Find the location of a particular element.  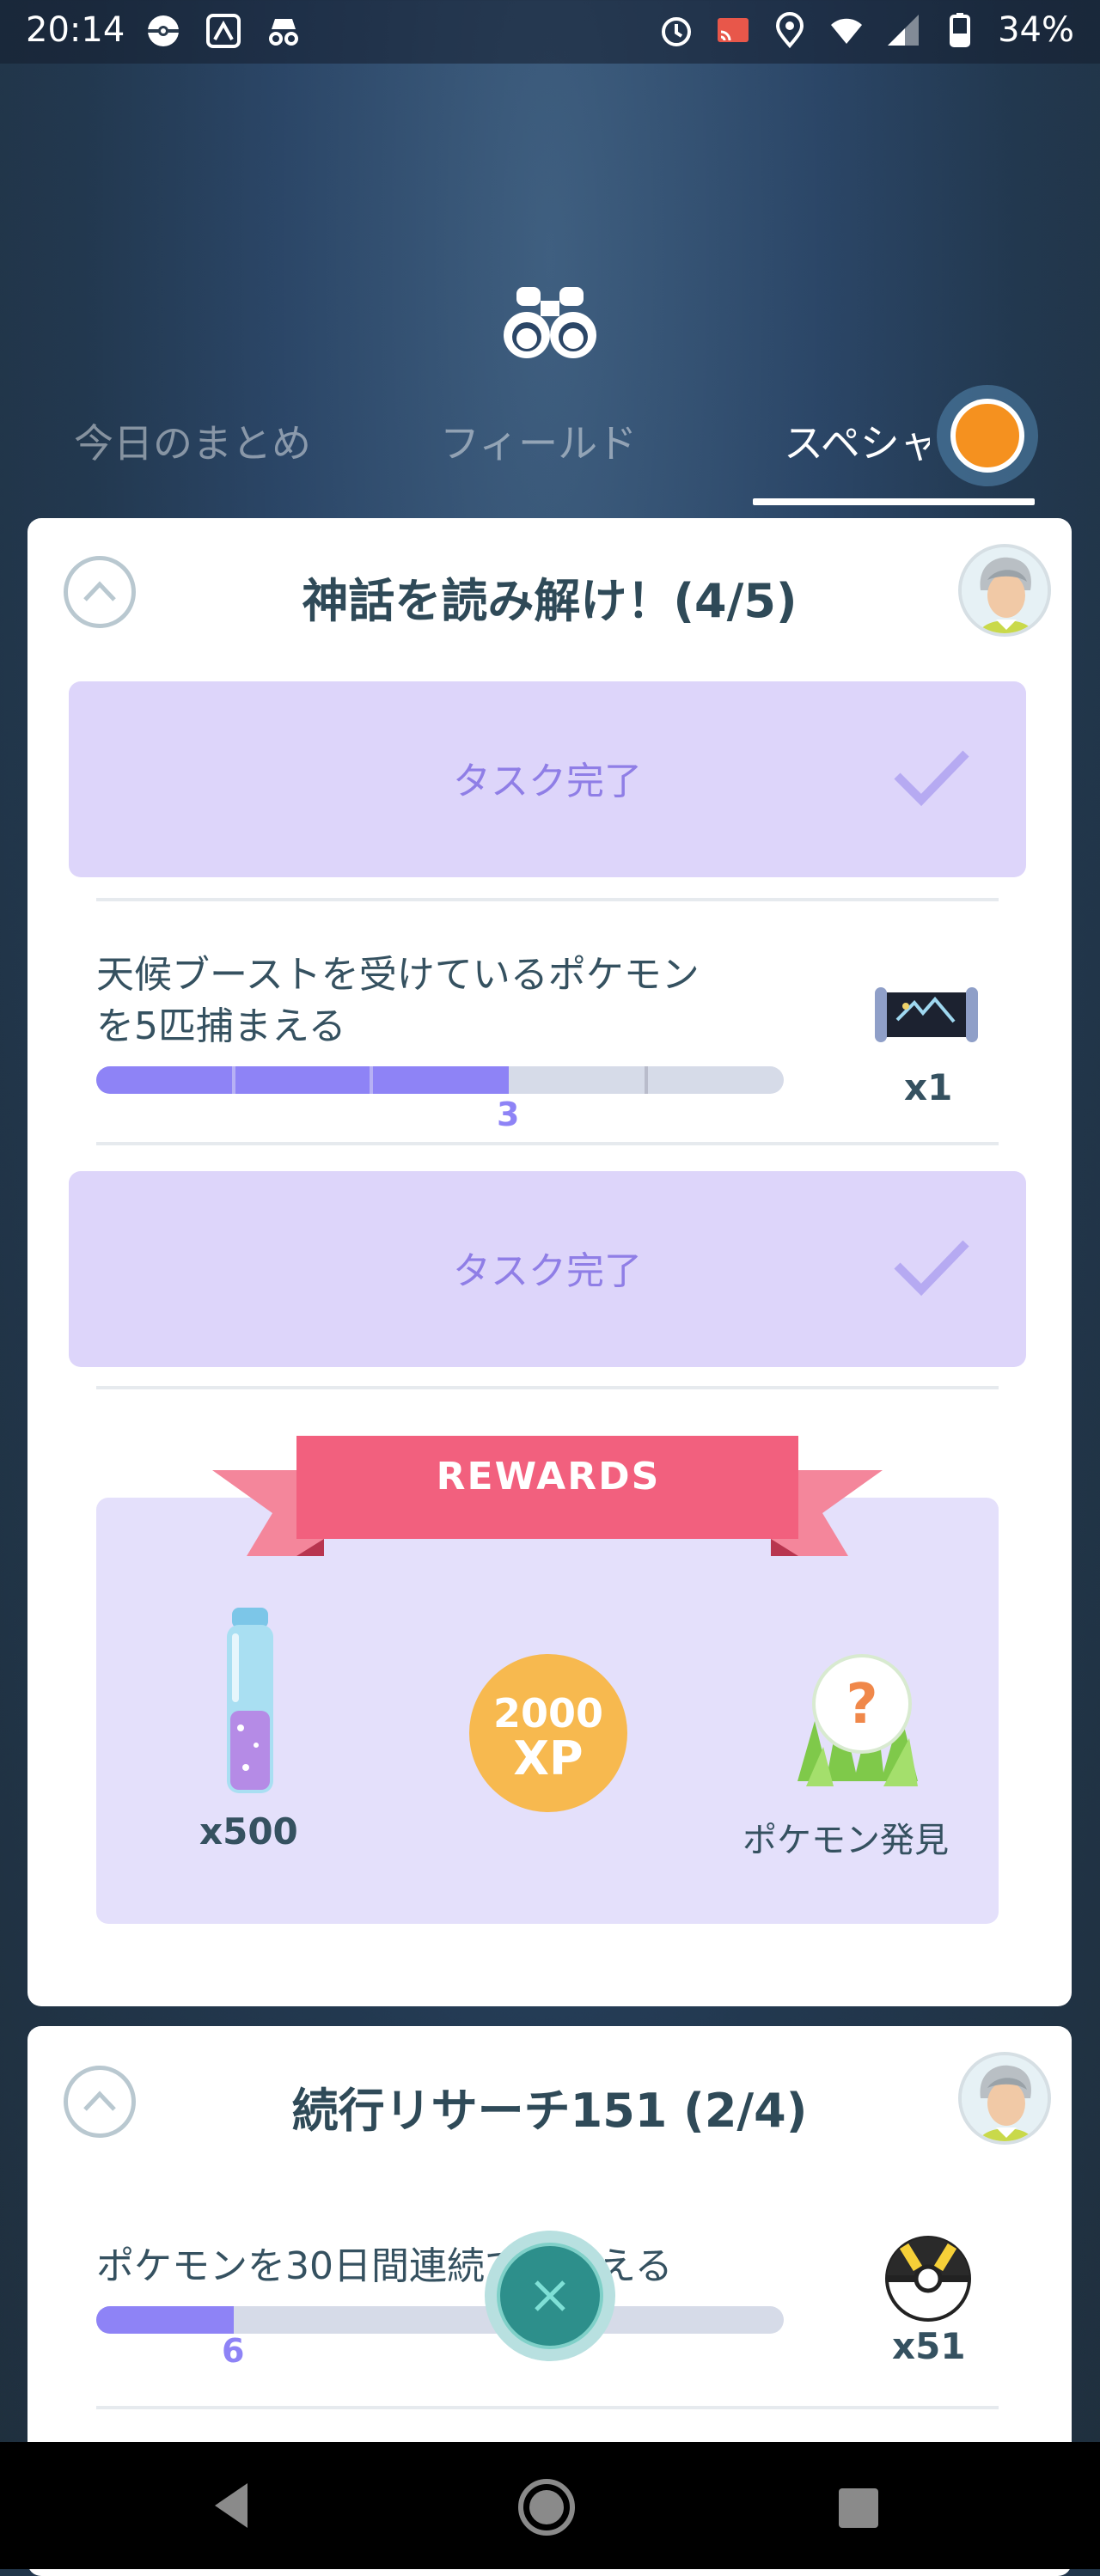

home-icon is located at coordinates (547, 2507).